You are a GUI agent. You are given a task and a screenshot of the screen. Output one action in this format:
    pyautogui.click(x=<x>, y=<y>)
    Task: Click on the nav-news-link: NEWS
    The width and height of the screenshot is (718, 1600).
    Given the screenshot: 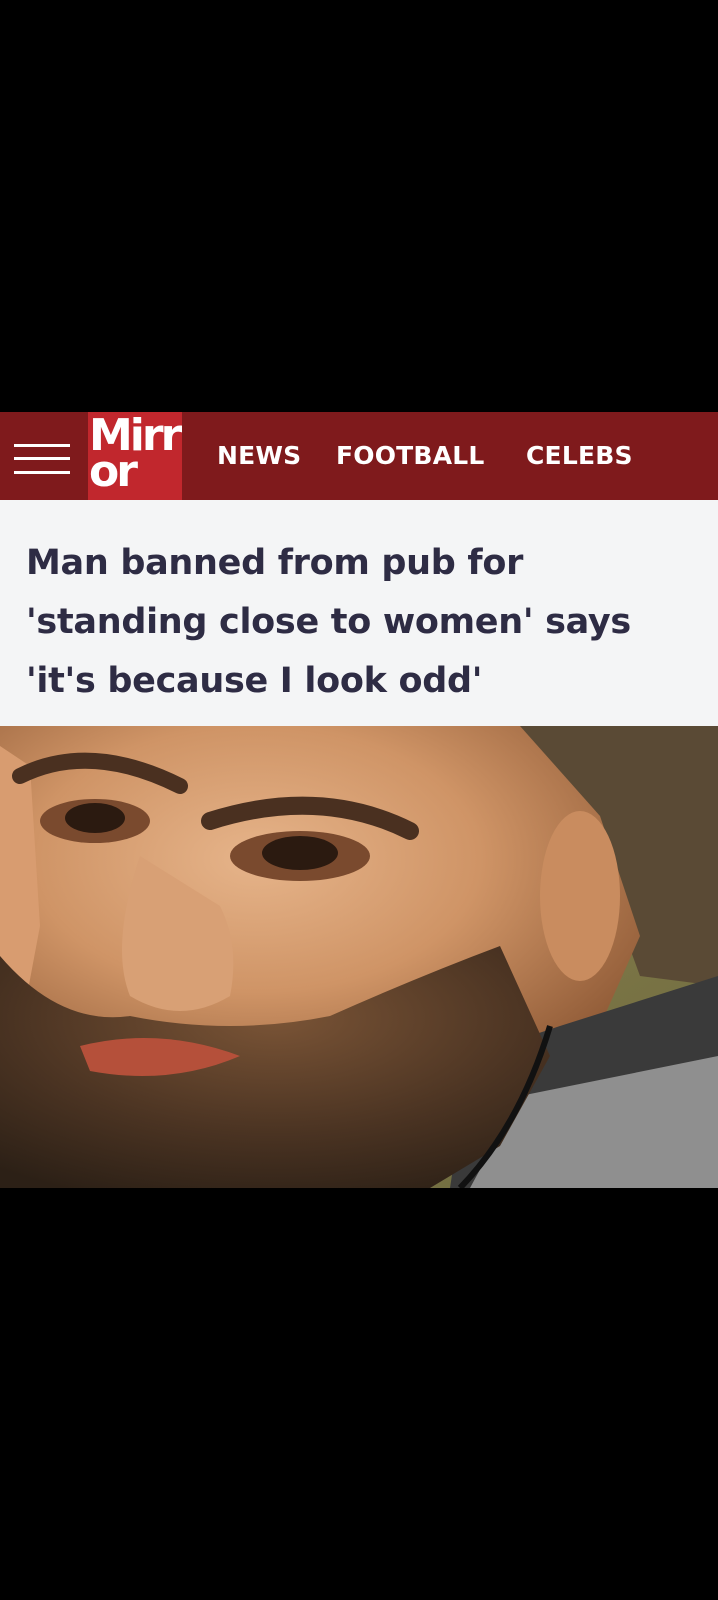 What is the action you would take?
    pyautogui.click(x=259, y=456)
    